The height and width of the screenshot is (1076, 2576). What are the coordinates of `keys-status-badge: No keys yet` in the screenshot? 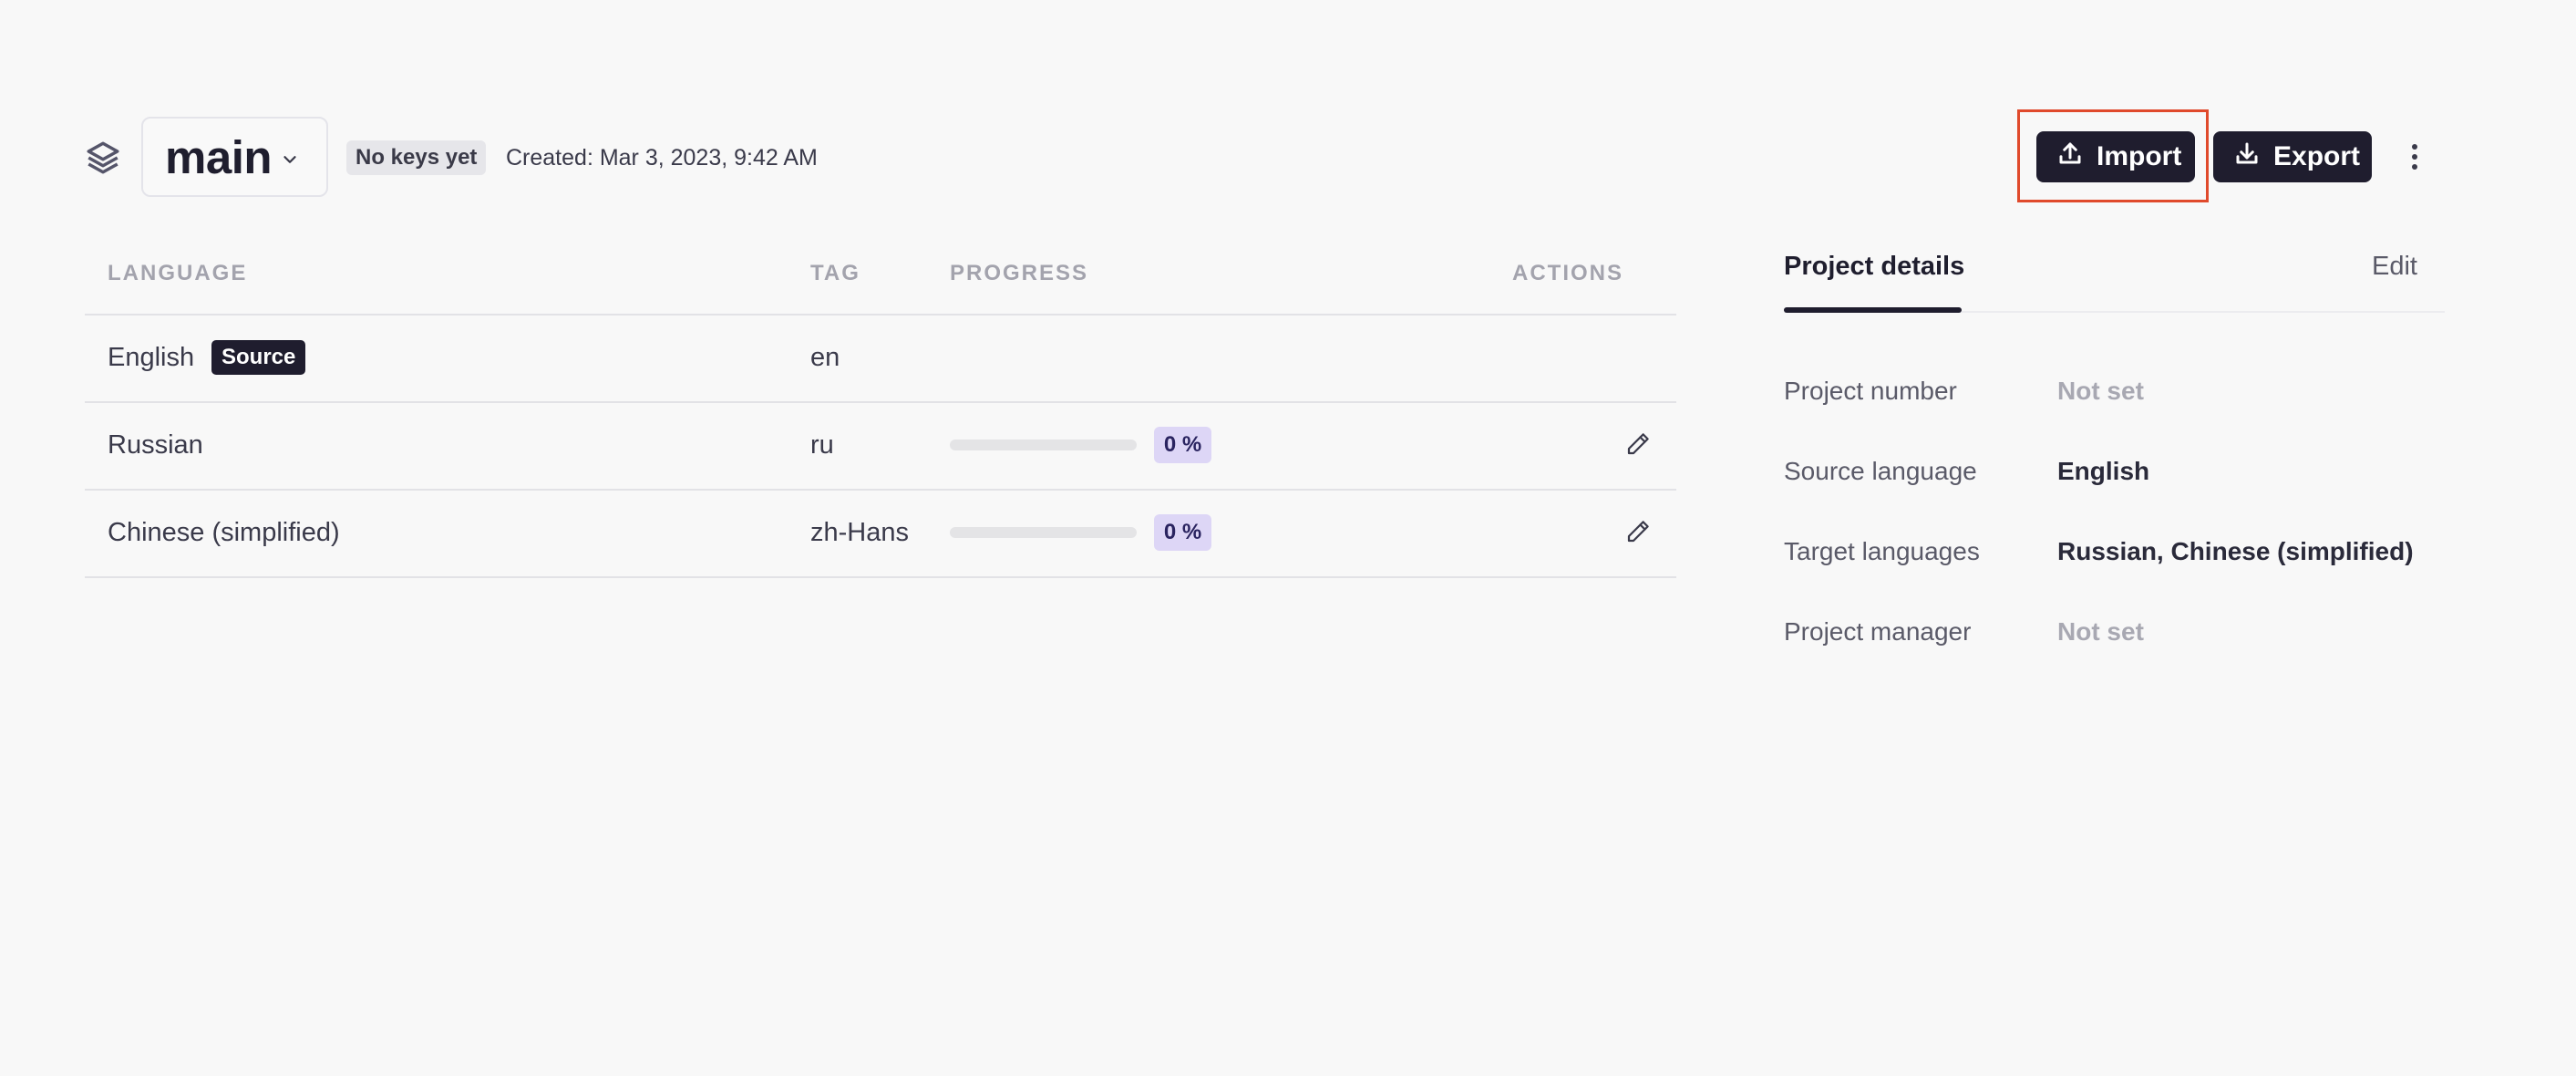 It's located at (416, 157).